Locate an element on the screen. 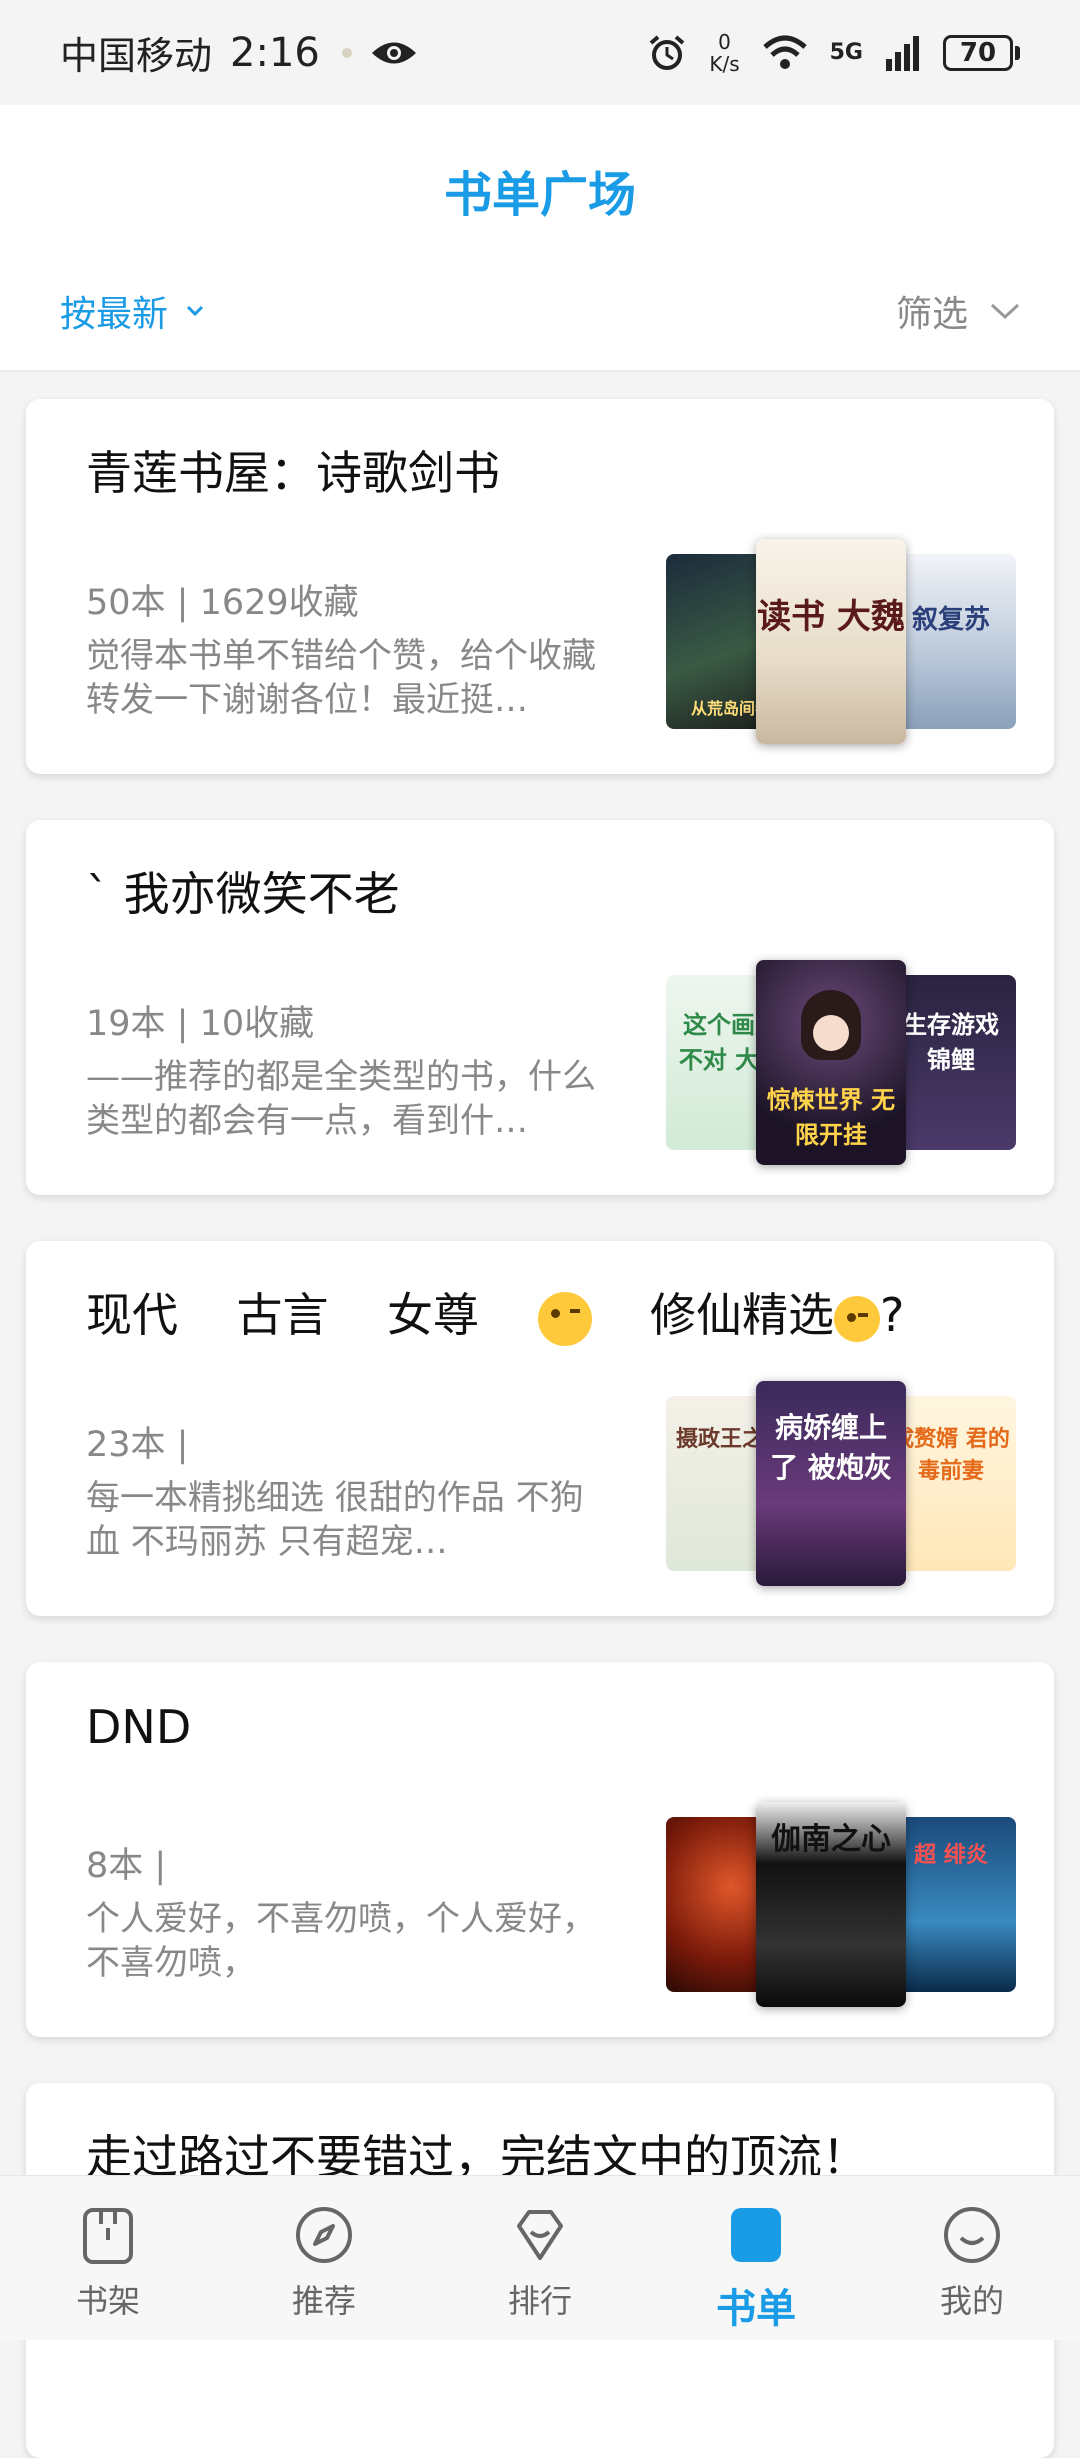 The width and height of the screenshot is (1080, 2458). cover-stack: 摄政王之后 成赘婿 君的 毒前妻 病娇缠上了 被炮灰 is located at coordinates (841, 1486).